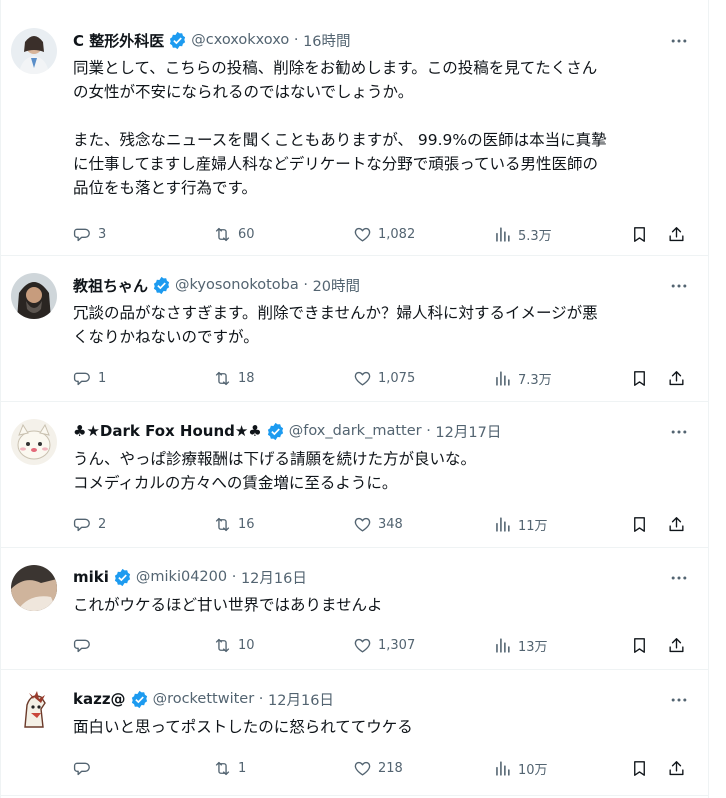  I want to click on like-button: 1,082, so click(384, 234).